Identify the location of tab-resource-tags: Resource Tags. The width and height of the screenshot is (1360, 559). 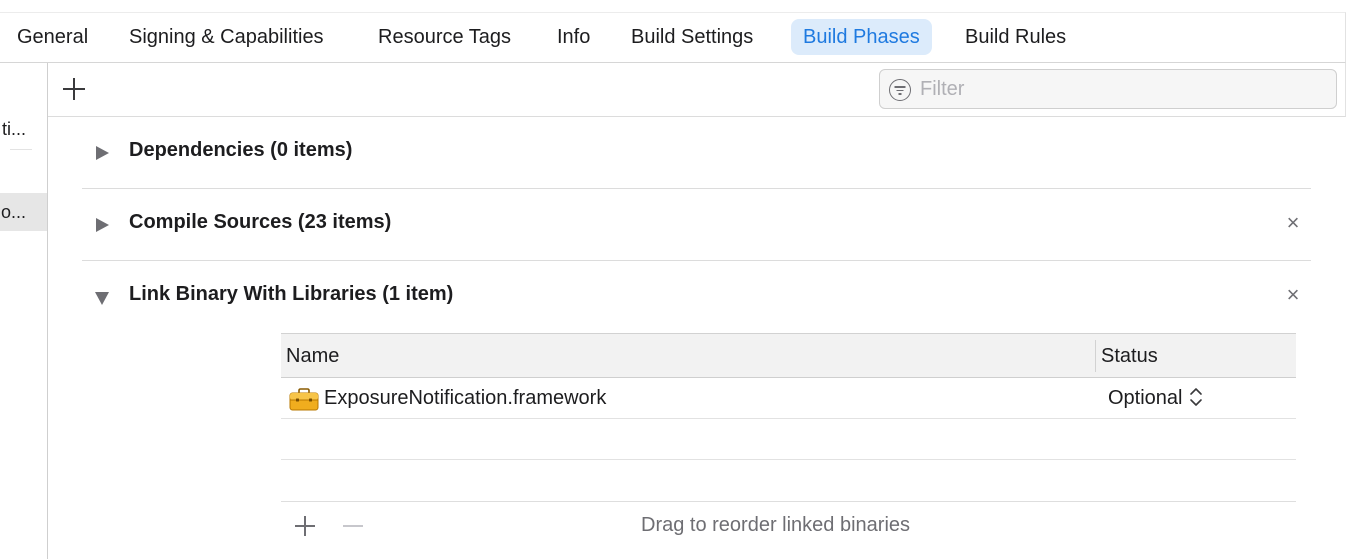
(444, 37).